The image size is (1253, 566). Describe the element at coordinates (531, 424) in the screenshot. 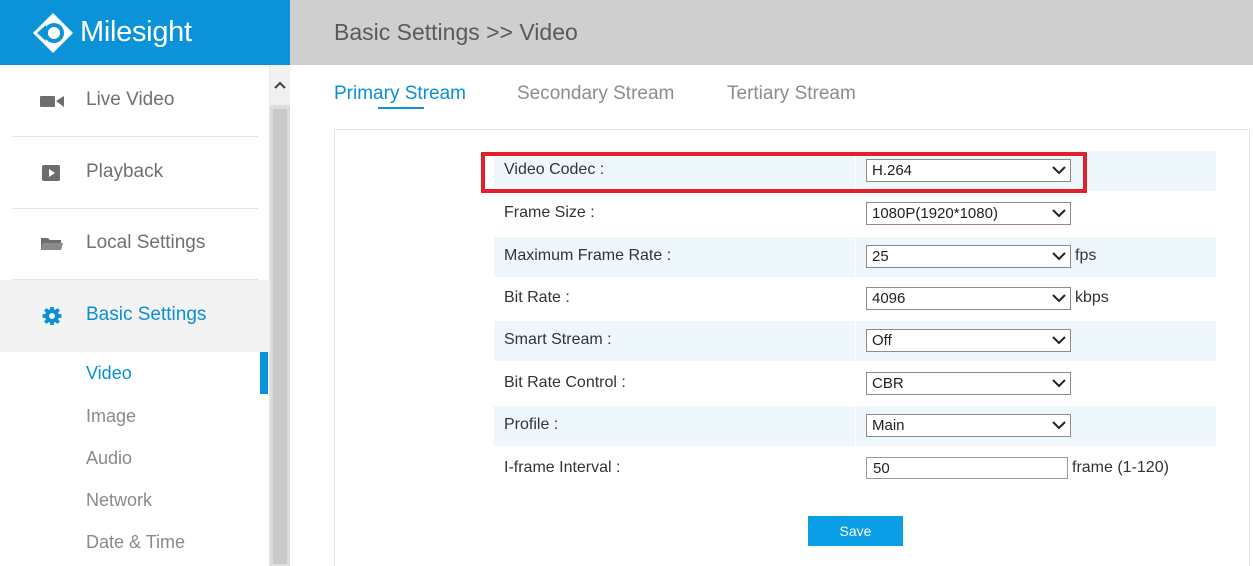

I see `profile-label: Profile :` at that location.